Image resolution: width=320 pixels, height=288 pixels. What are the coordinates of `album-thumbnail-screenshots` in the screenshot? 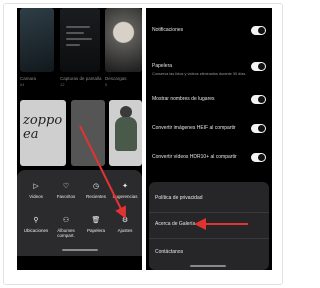 It's located at (80, 40).